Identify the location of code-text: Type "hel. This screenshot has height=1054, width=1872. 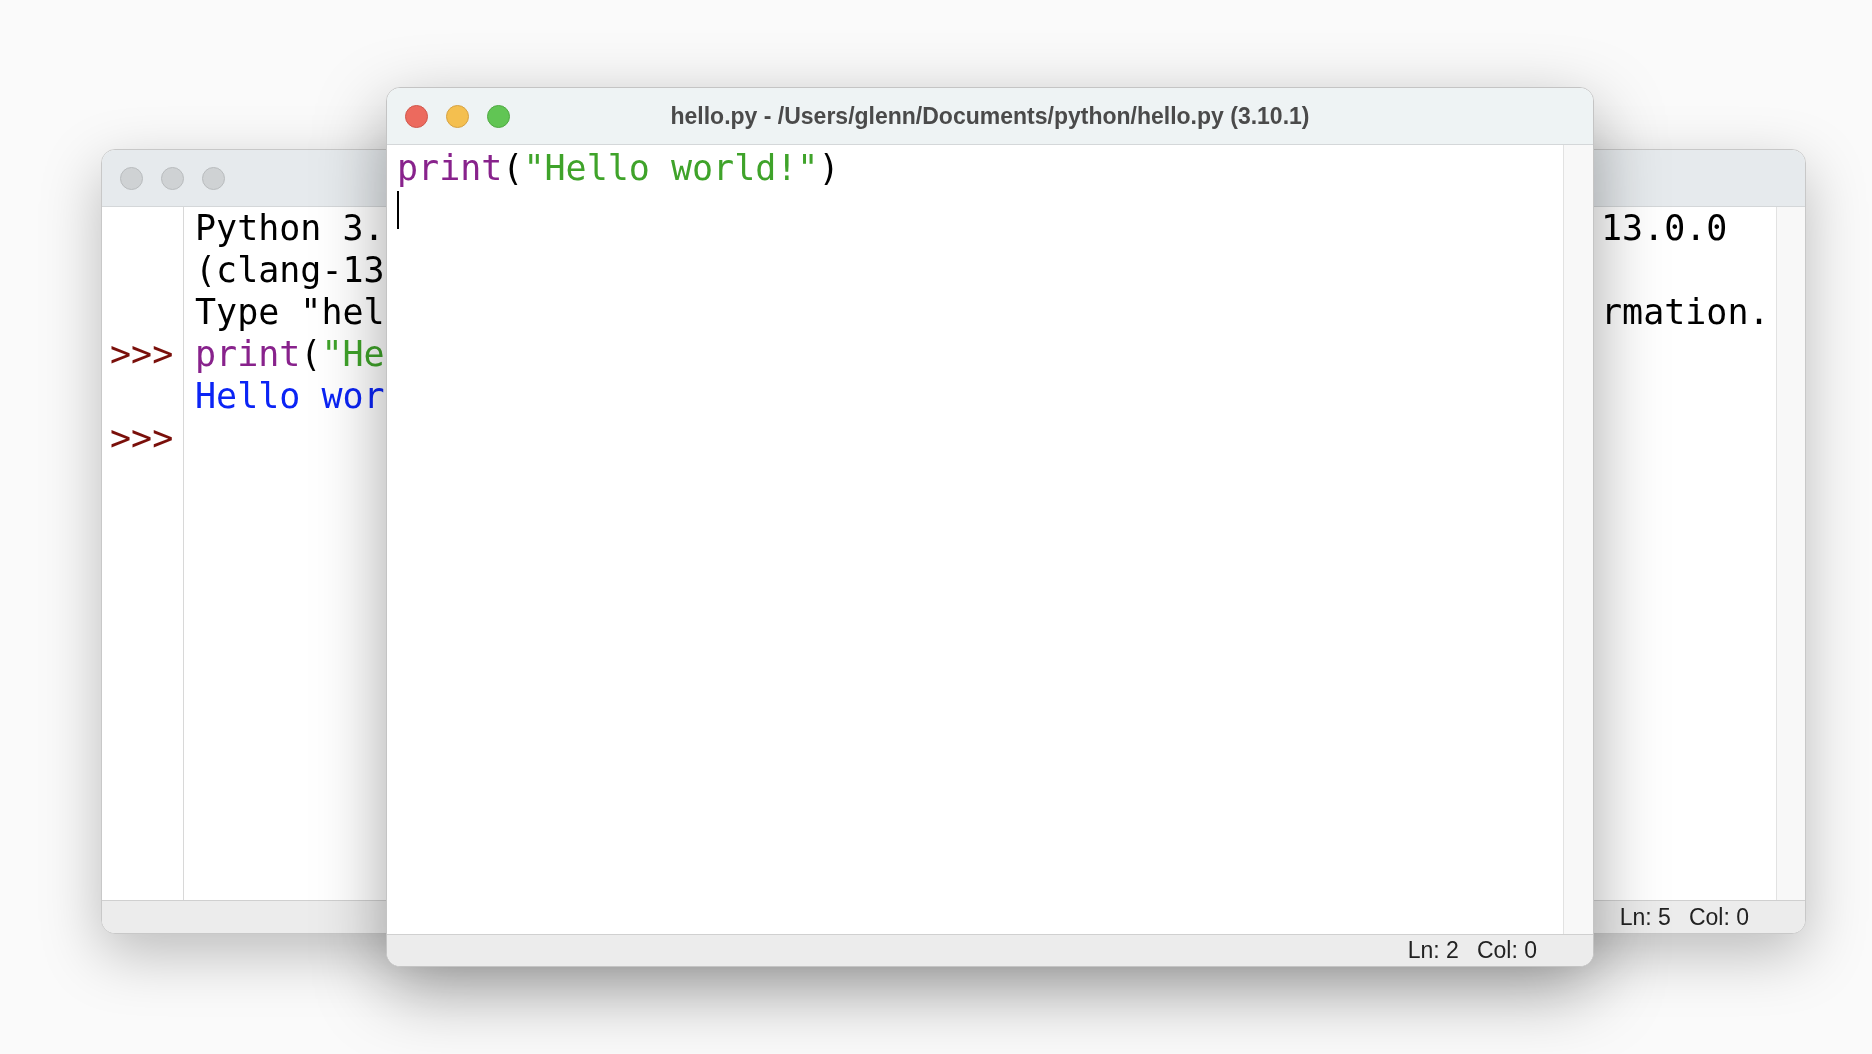
(290, 312).